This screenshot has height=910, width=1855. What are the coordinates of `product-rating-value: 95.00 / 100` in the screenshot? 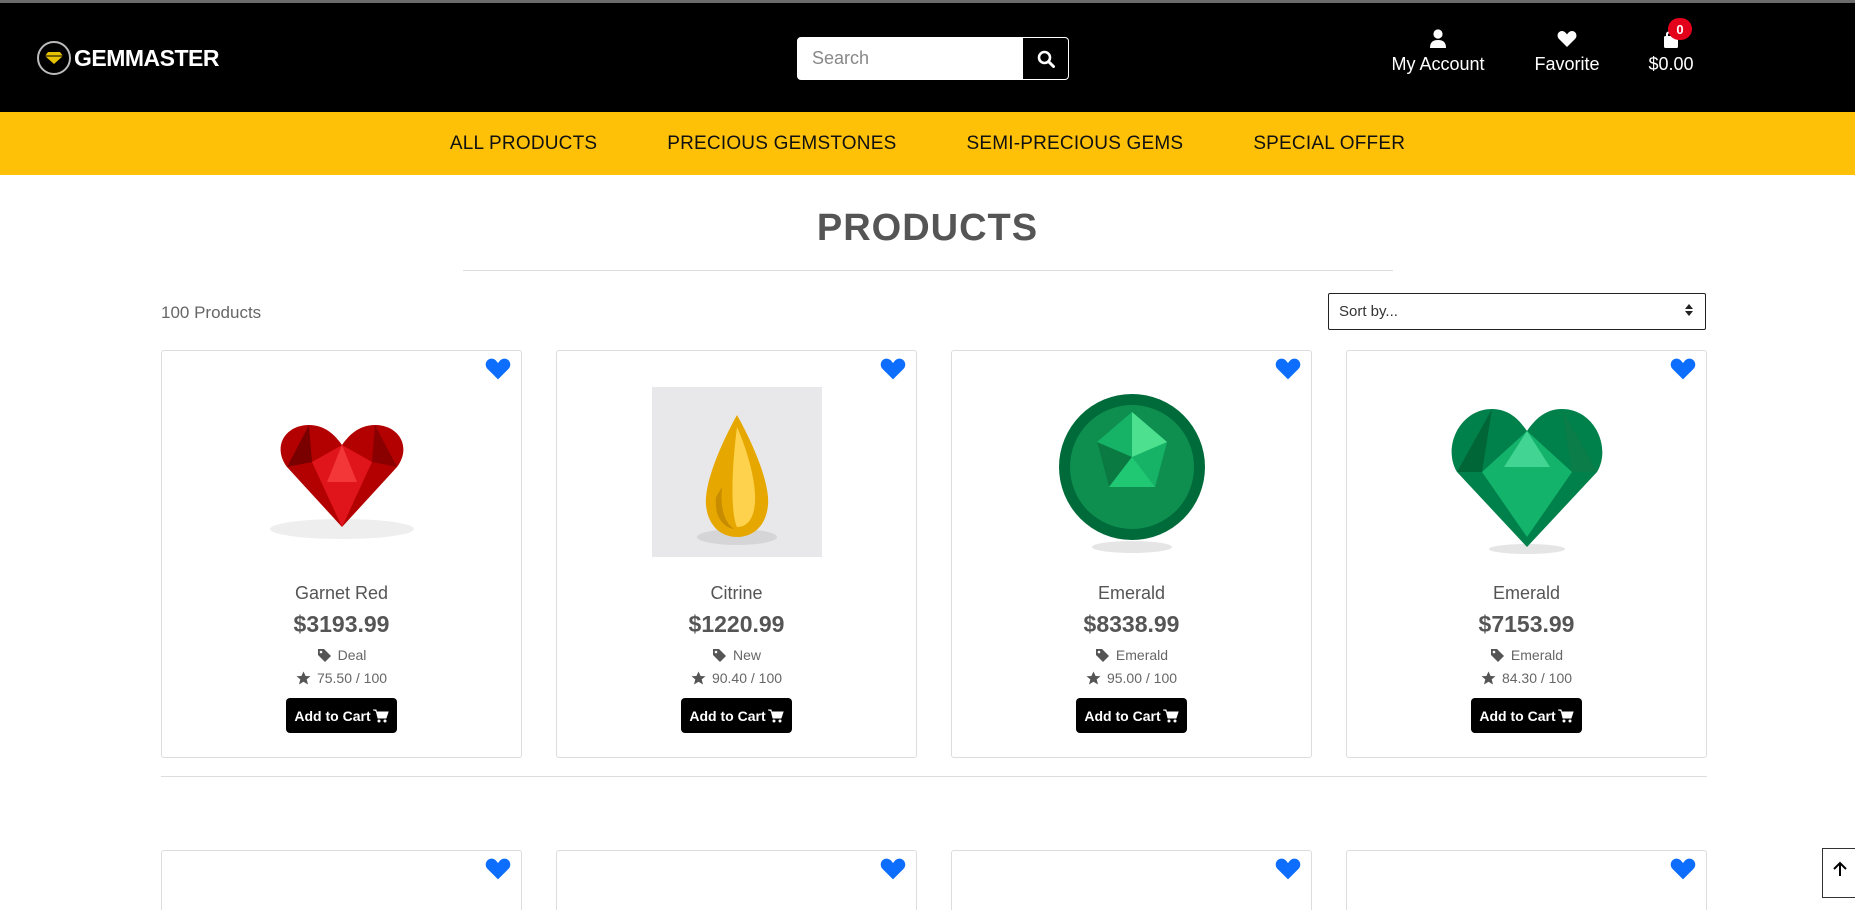 It's located at (1142, 678).